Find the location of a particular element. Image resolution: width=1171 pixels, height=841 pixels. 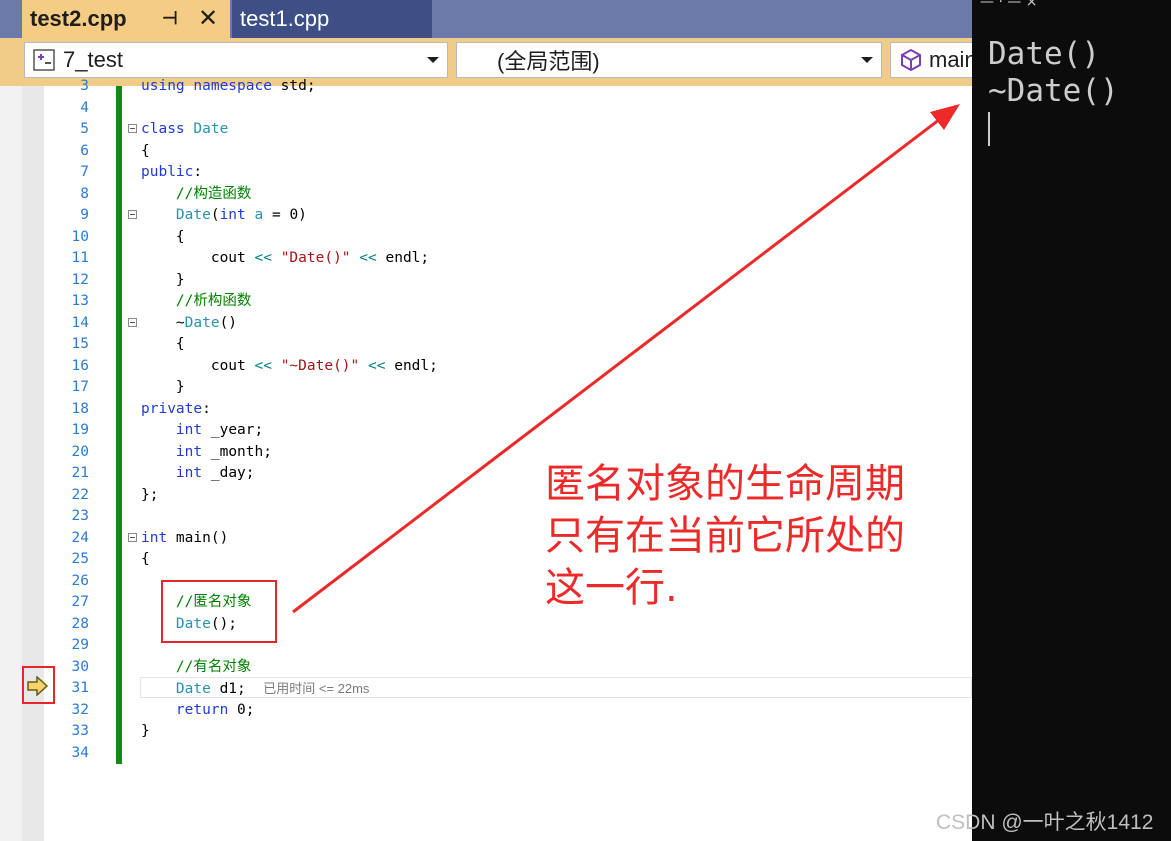

console-titlebar-fragment: — · — × is located at coordinates (1071, 10).